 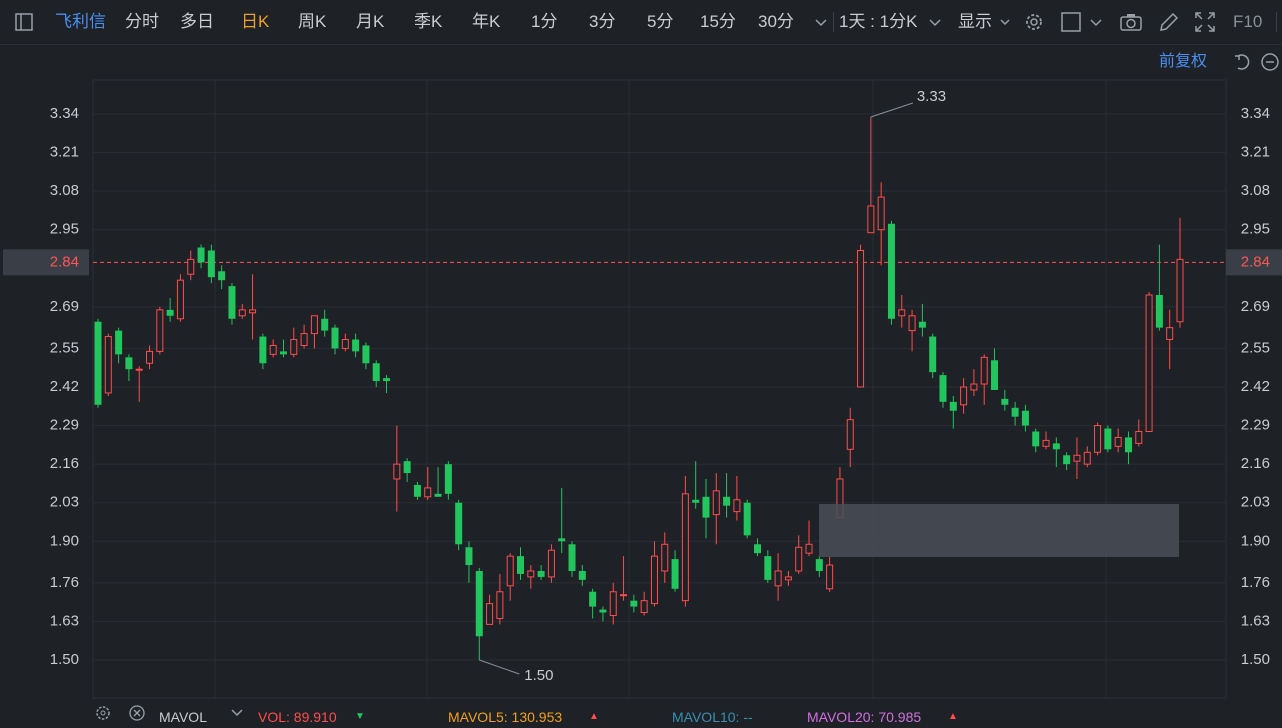 What do you see at coordinates (183, 717) in the screenshot?
I see `indicator-name: MAVOL` at bounding box center [183, 717].